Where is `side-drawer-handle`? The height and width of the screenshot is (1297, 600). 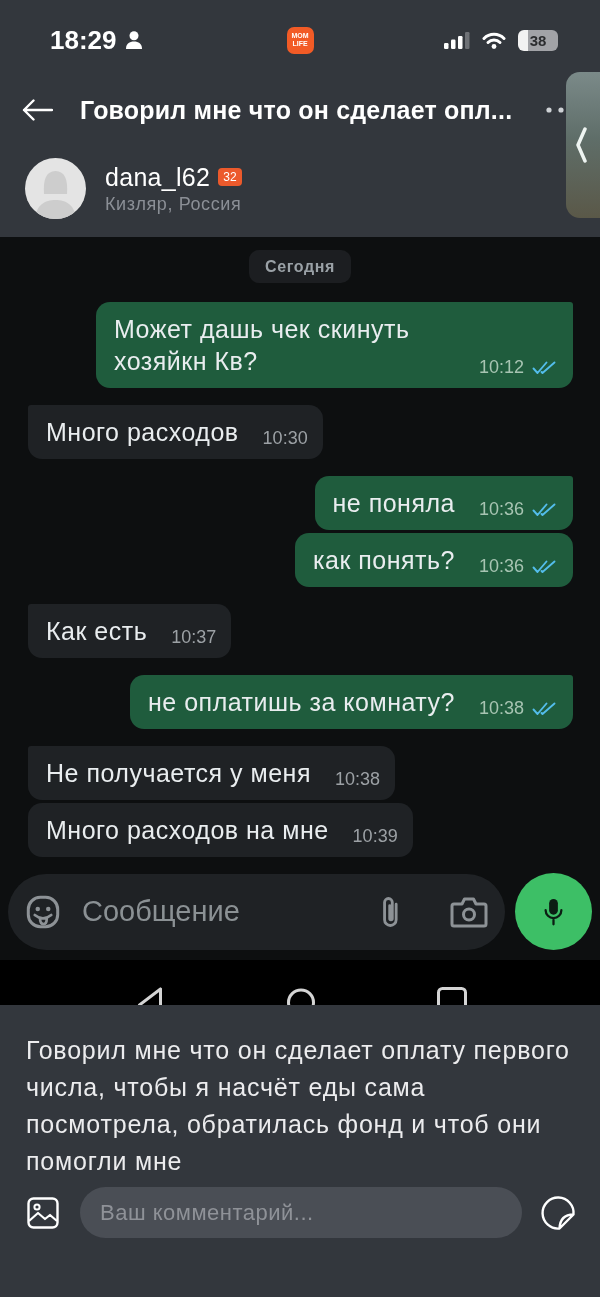
side-drawer-handle is located at coordinates (583, 145).